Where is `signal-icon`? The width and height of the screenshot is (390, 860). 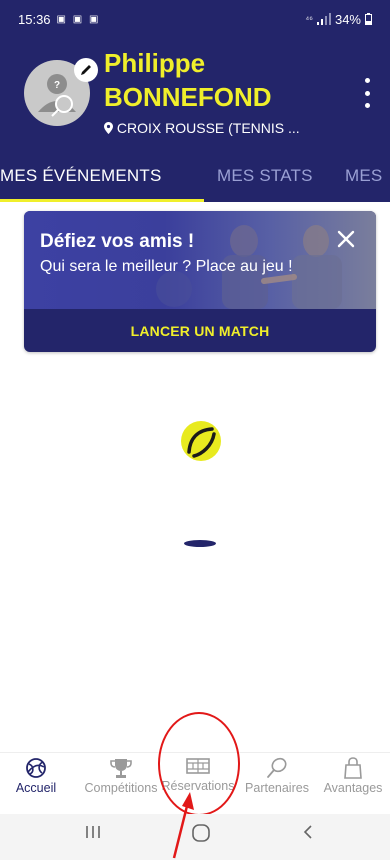 signal-icon is located at coordinates (323, 19).